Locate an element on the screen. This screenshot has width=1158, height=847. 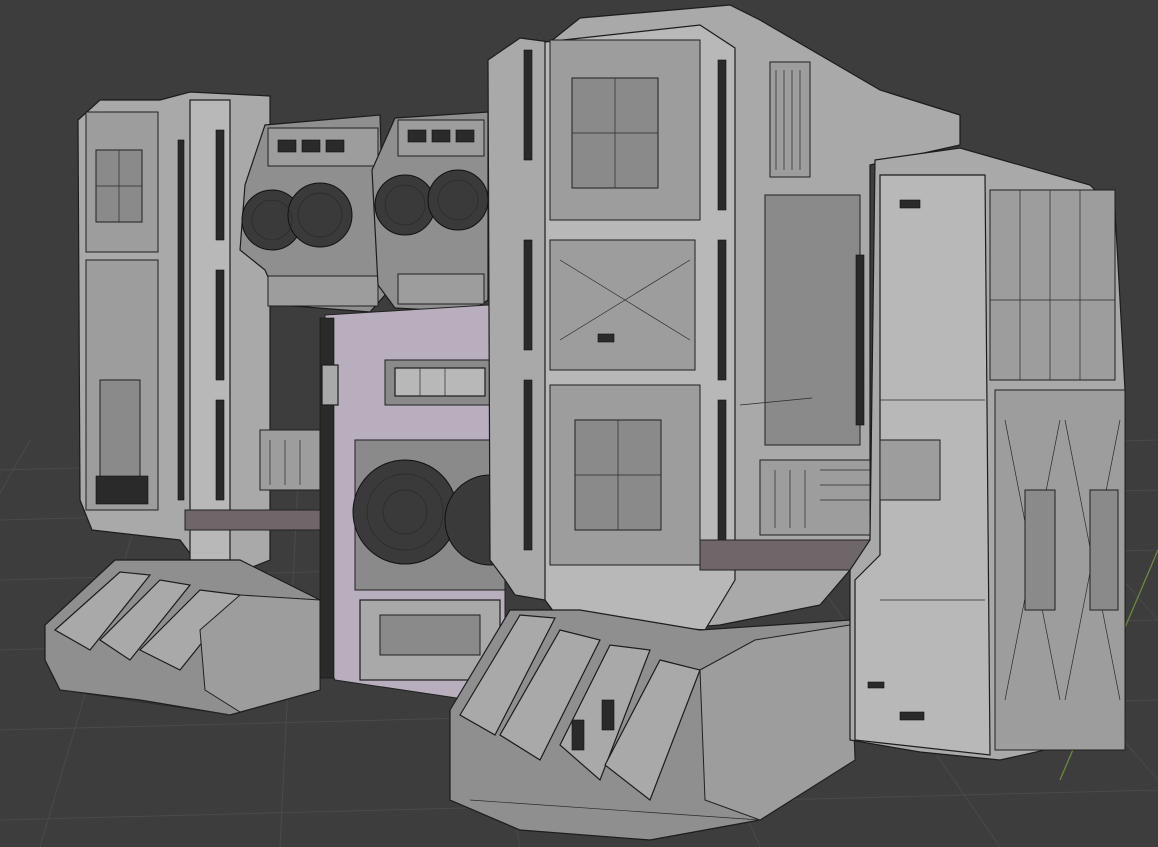
fan-housing-center is located at coordinates (430, 212).